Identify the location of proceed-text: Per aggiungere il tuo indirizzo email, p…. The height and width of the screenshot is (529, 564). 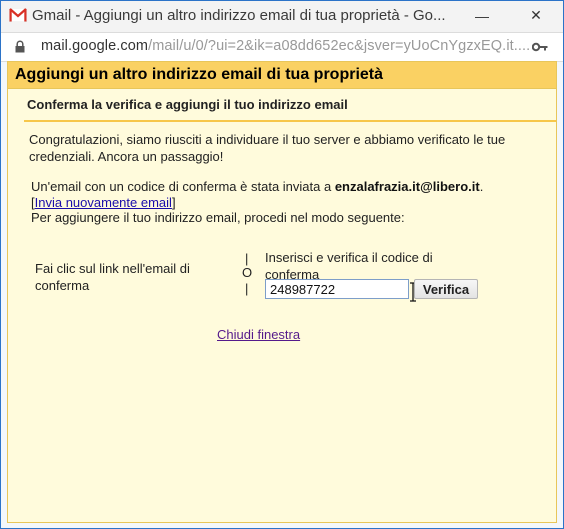
(218, 217).